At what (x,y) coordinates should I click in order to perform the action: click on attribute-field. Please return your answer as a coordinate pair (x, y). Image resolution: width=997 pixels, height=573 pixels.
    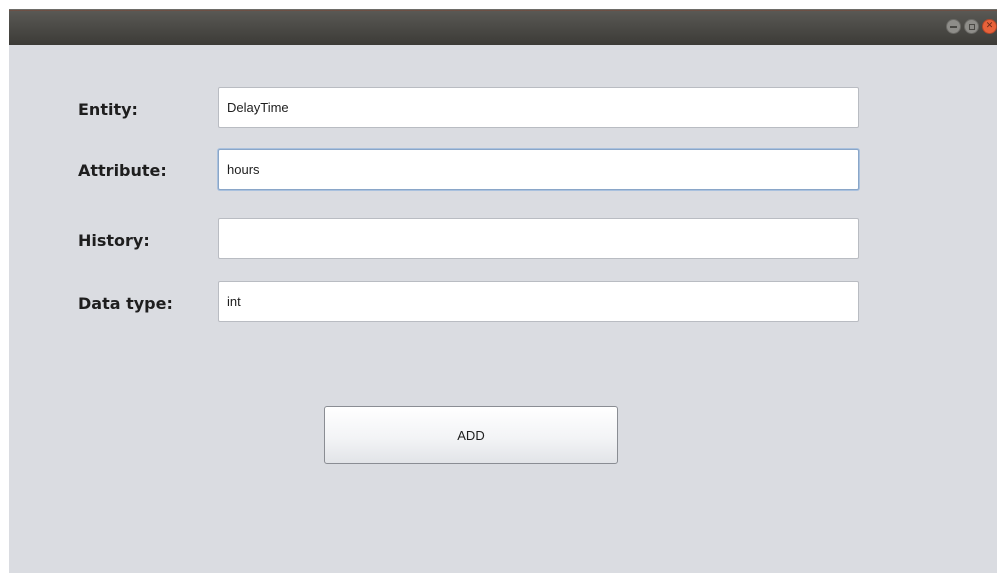
    Looking at the image, I should click on (538, 169).